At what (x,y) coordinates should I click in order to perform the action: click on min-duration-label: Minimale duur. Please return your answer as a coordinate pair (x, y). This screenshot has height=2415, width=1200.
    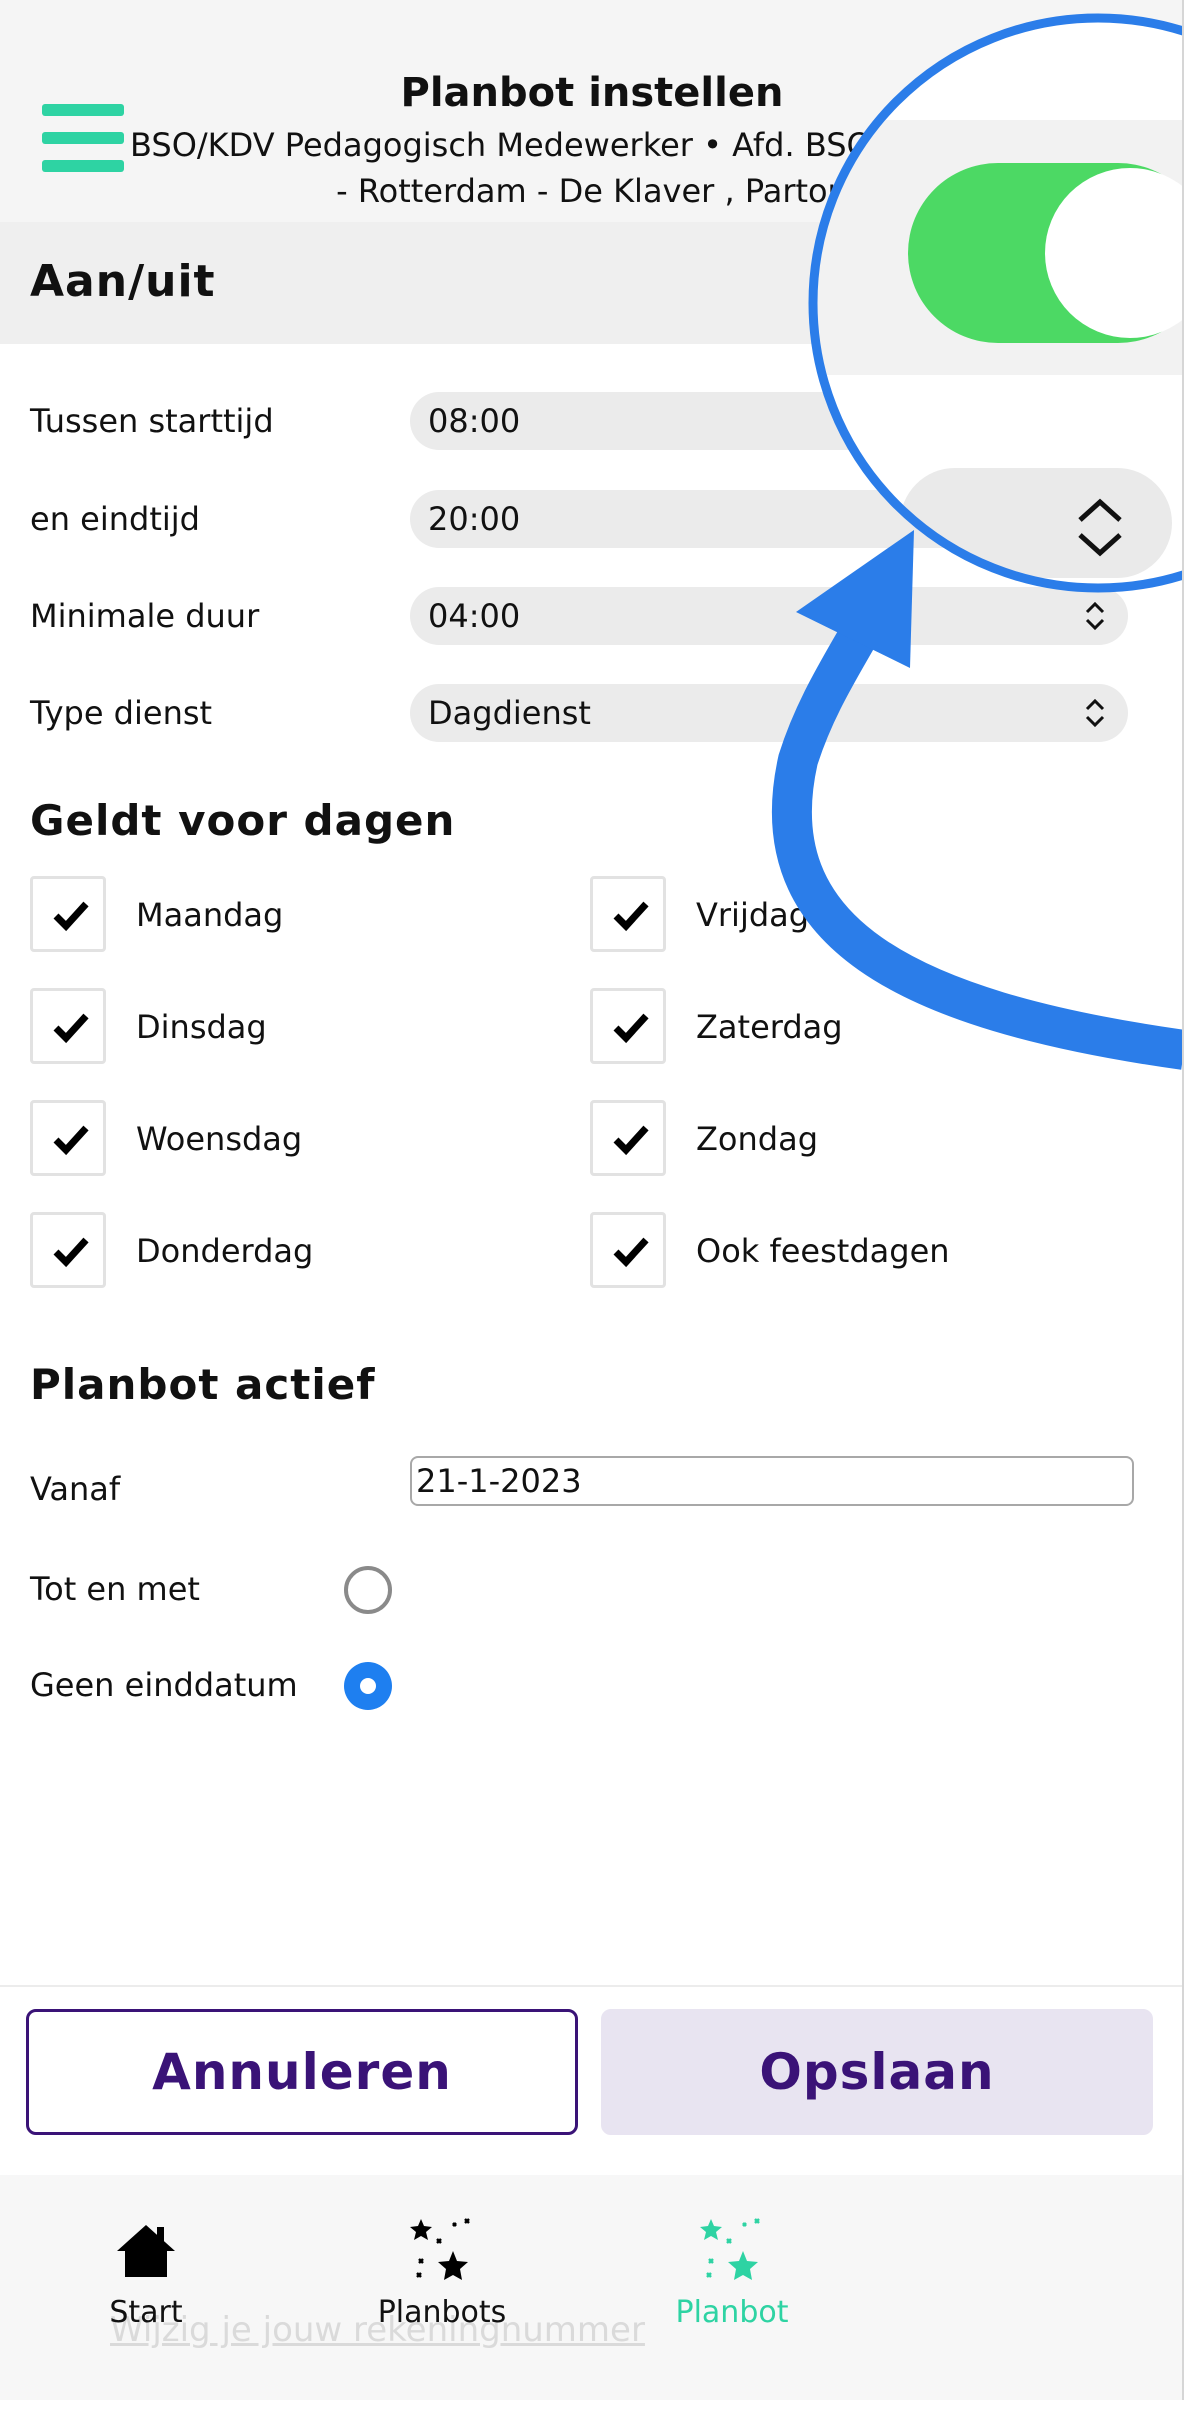
    Looking at the image, I should click on (145, 616).